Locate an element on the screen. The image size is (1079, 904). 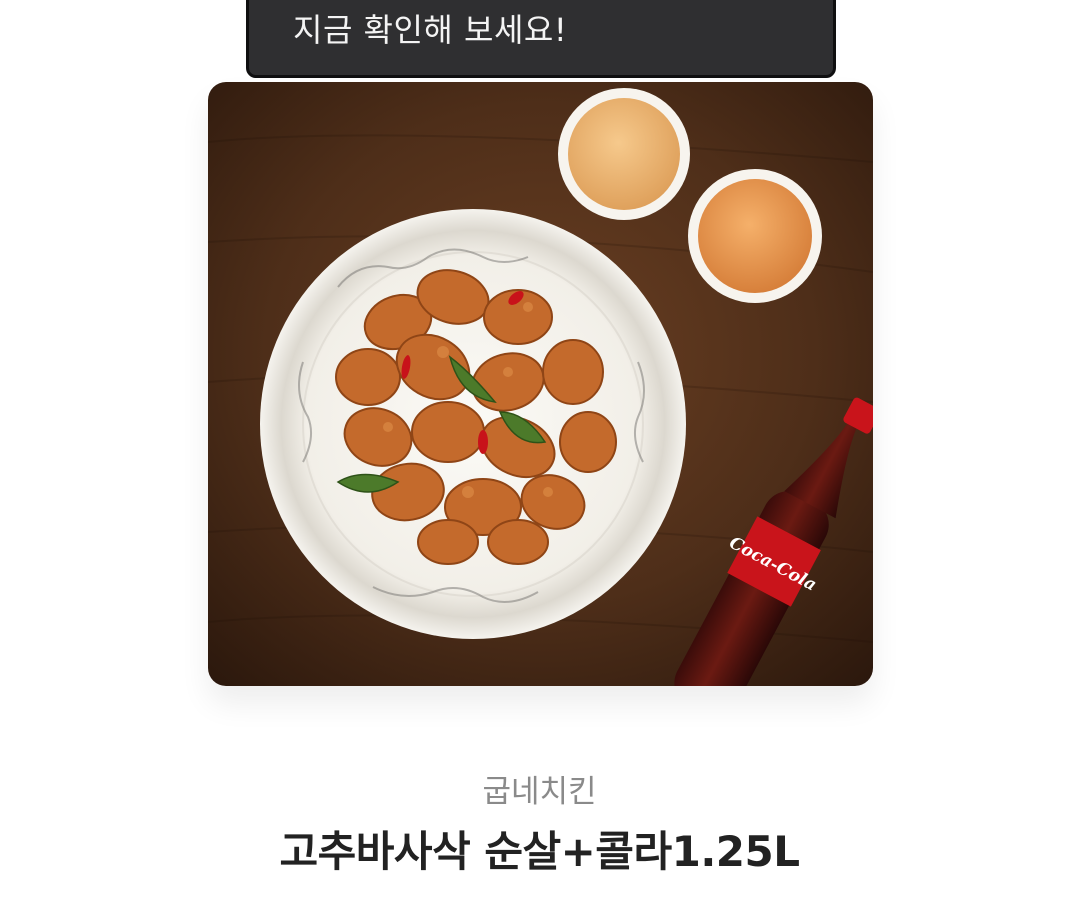
product-title: 고추바사삭 순살+콜라1.25L is located at coordinates (539, 851).